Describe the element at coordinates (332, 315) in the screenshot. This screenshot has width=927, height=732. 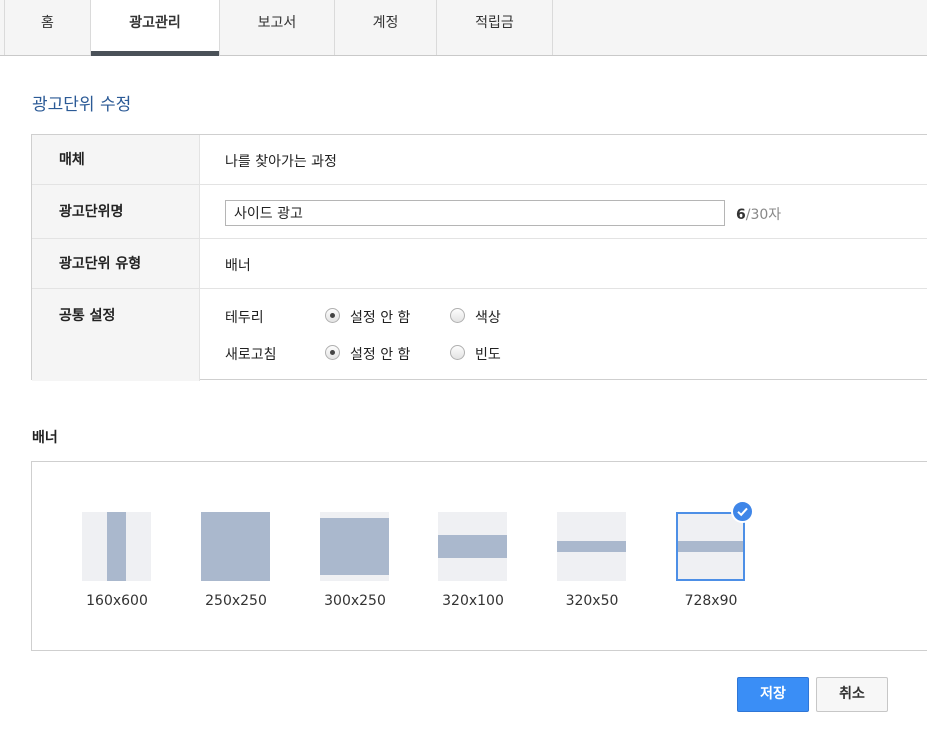
I see `border-none-radio` at that location.